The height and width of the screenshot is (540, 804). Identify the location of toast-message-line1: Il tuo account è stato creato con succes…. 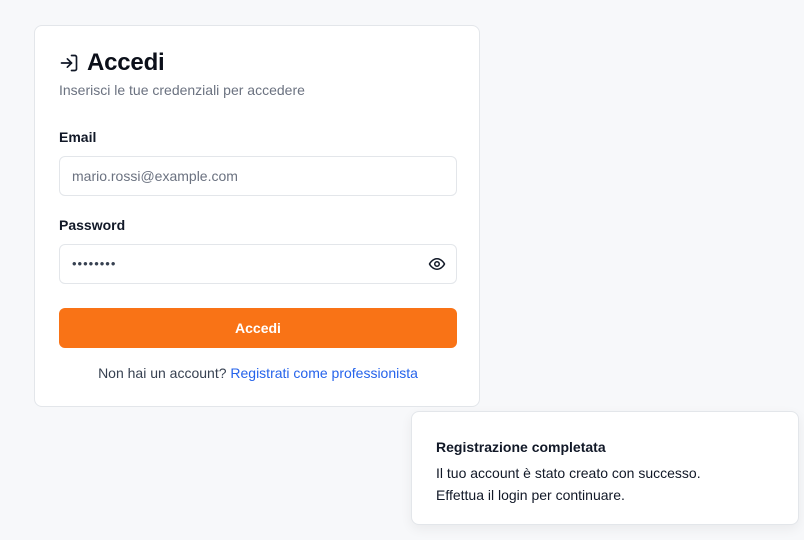
(568, 473).